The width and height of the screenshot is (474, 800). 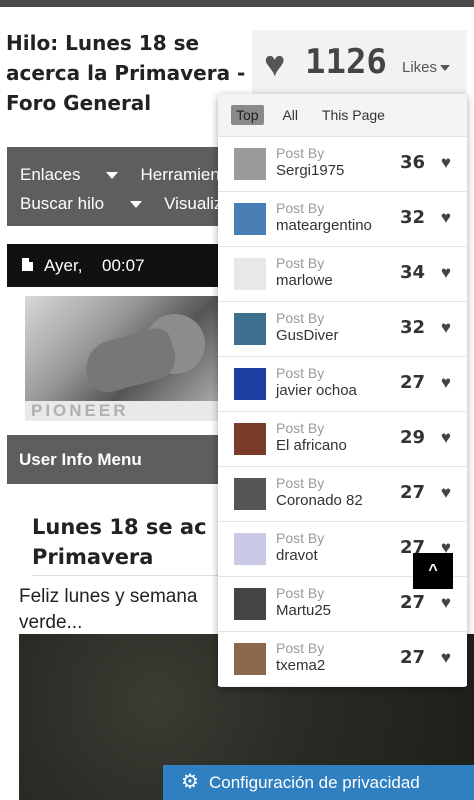 I want to click on liker-name: Martu25, so click(x=303, y=610).